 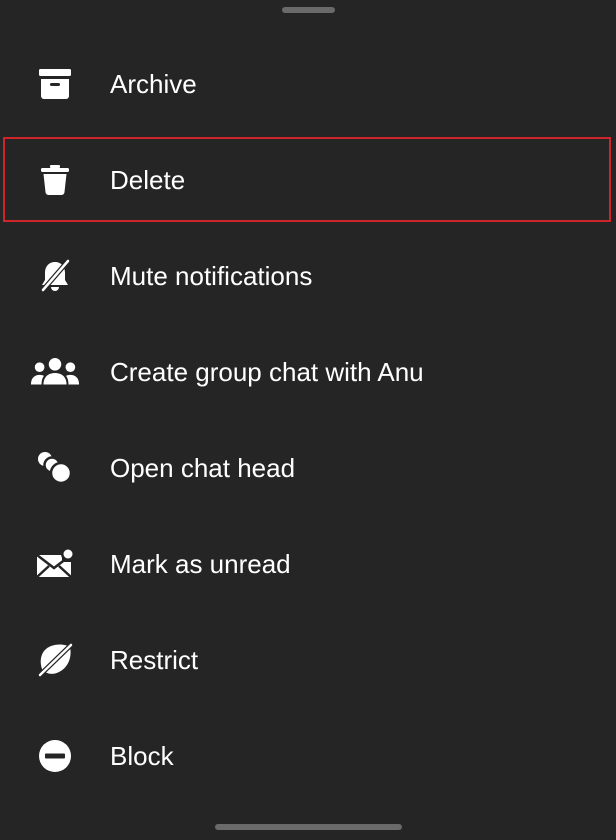 I want to click on menu-item-block: Block, so click(x=308, y=756).